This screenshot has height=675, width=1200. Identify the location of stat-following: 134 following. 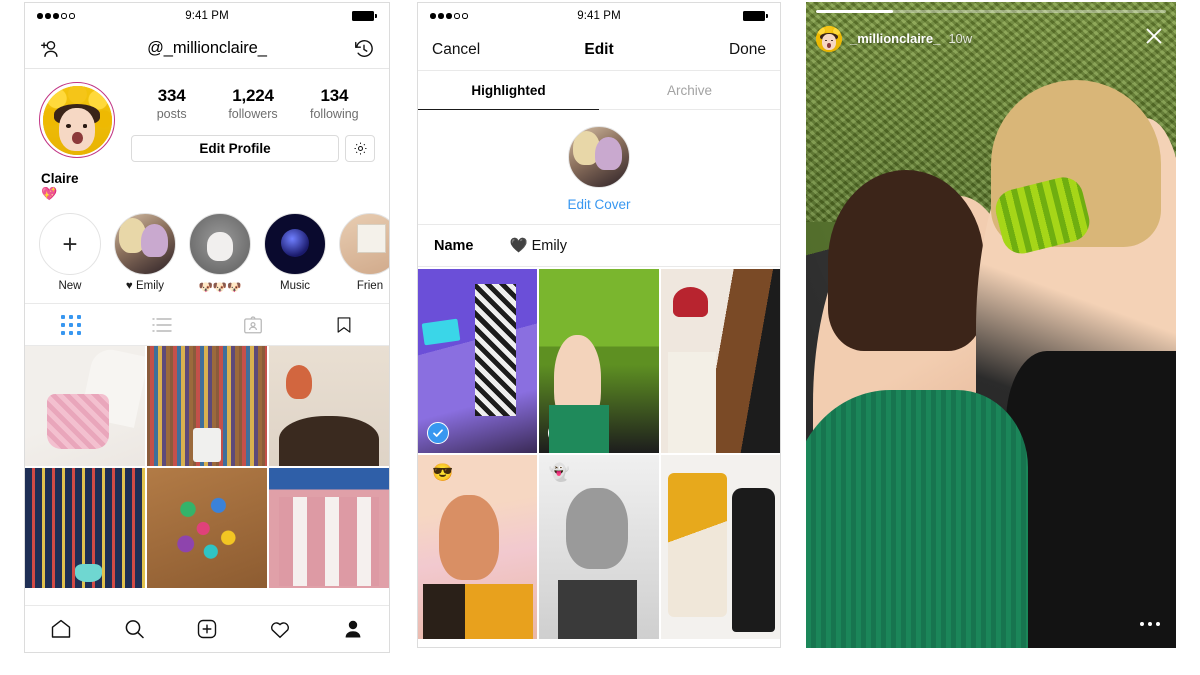
(334, 103).